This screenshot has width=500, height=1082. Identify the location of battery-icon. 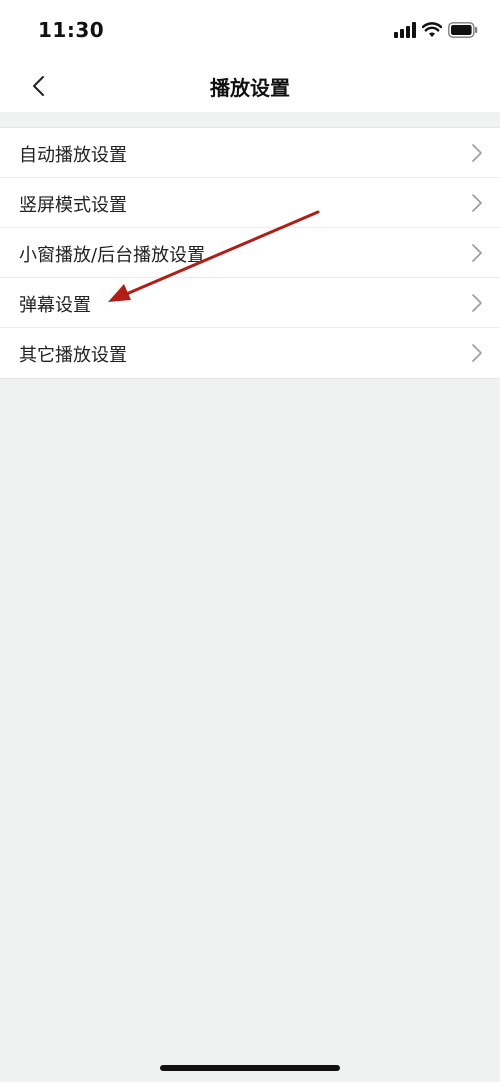
(463, 30).